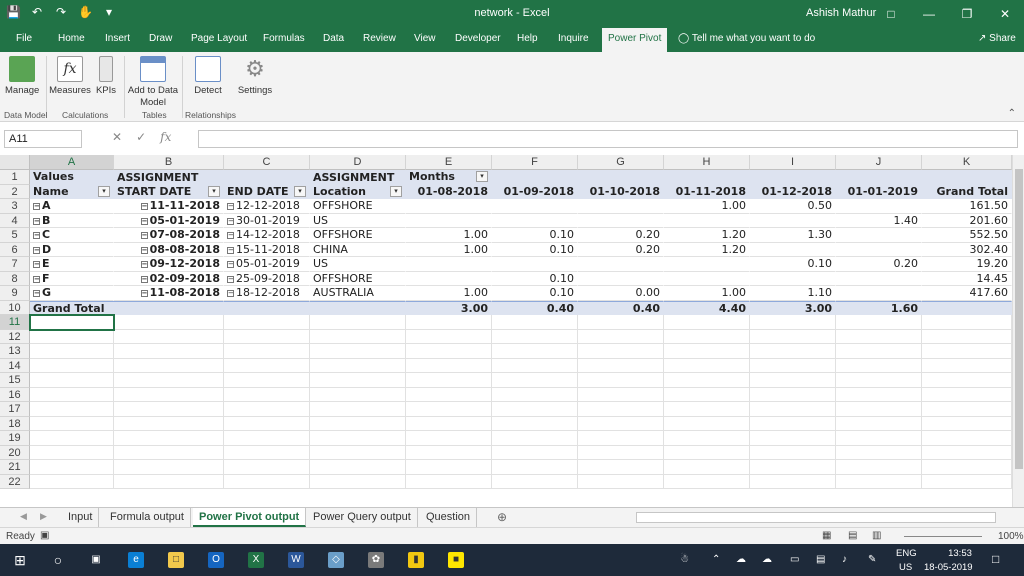 Image resolution: width=1024 pixels, height=576 pixels. I want to click on tab-help: Help, so click(527, 38).